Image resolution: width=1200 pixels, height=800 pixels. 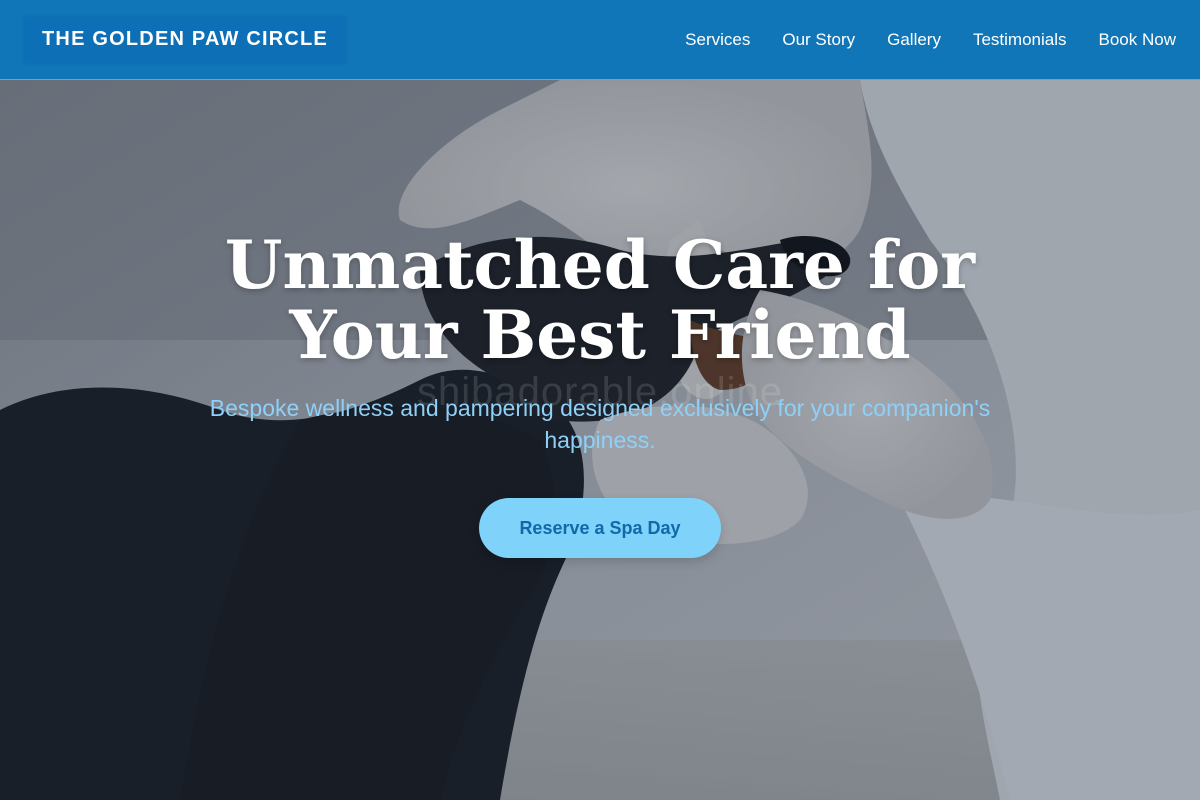 What do you see at coordinates (1020, 40) in the screenshot?
I see `nav-link-testimonials: Testimonials` at bounding box center [1020, 40].